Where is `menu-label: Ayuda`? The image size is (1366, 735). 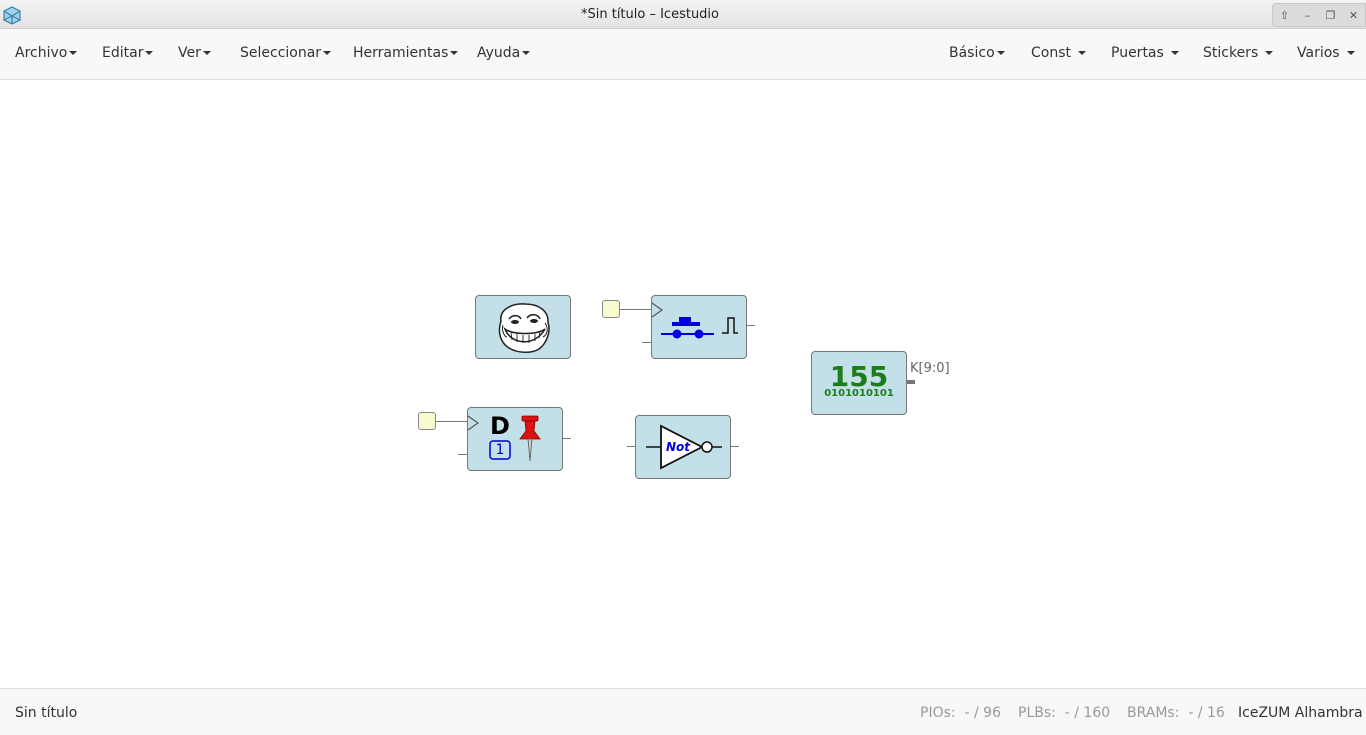 menu-label: Ayuda is located at coordinates (499, 53).